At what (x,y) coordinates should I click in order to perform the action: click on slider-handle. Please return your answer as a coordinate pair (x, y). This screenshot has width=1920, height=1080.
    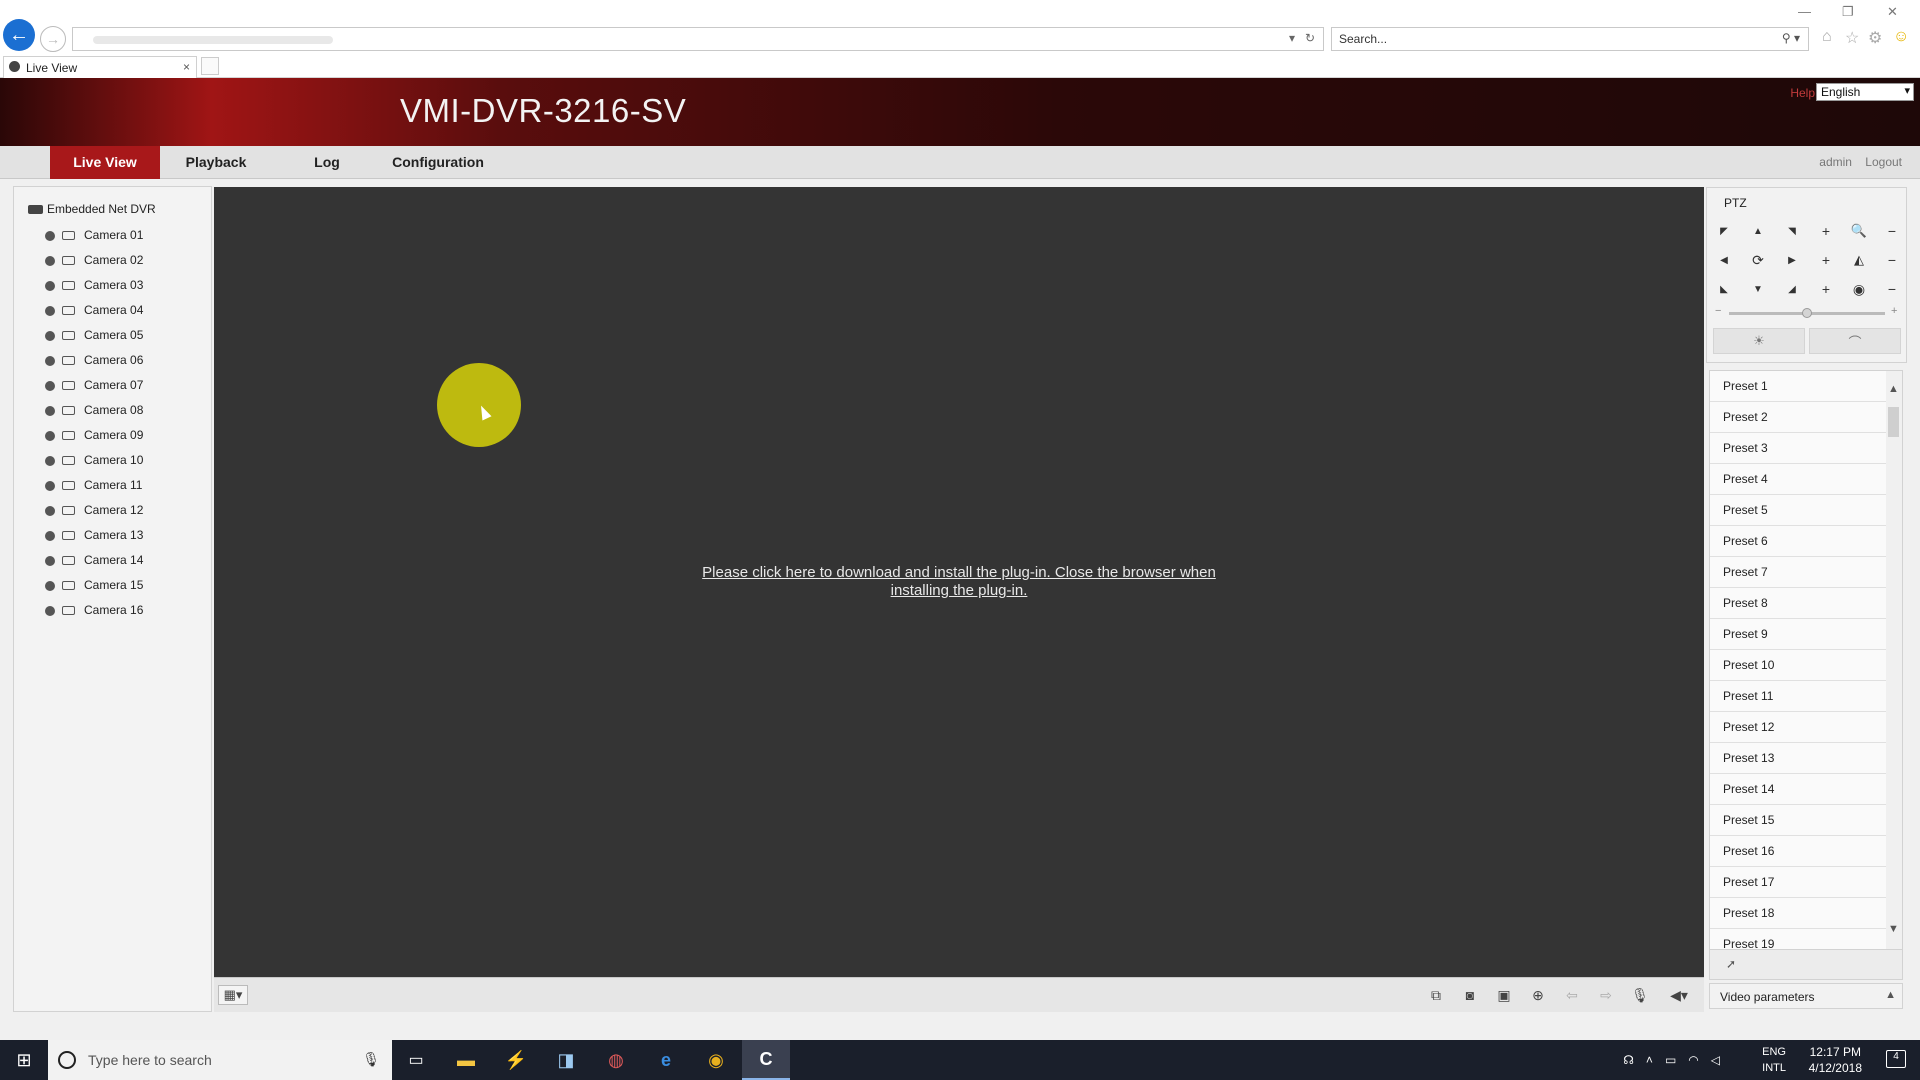
    Looking at the image, I should click on (1807, 313).